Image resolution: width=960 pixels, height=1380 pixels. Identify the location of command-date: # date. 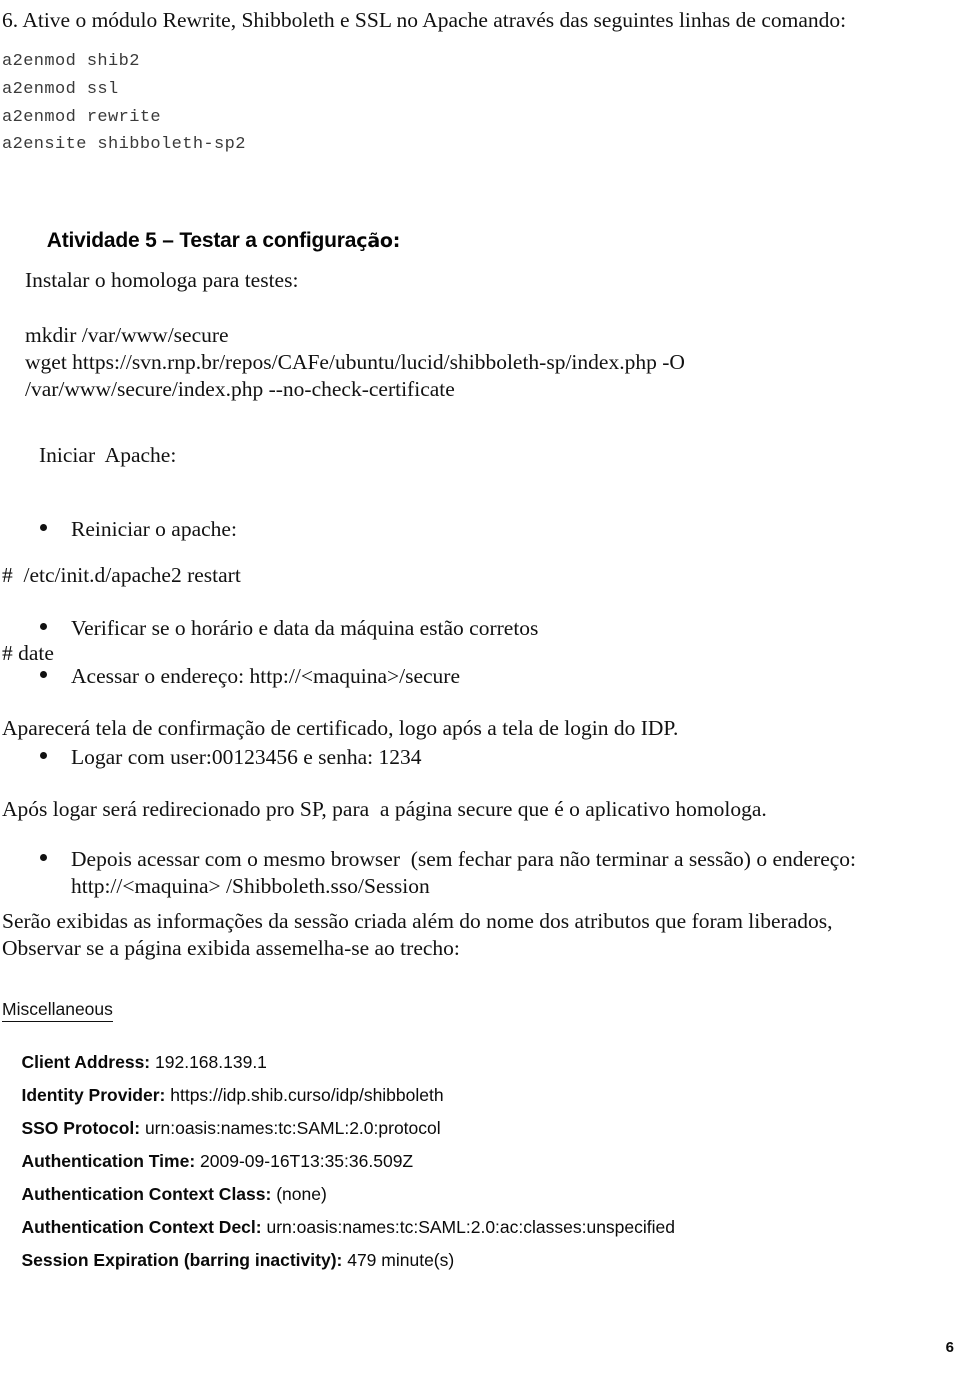
(28, 653).